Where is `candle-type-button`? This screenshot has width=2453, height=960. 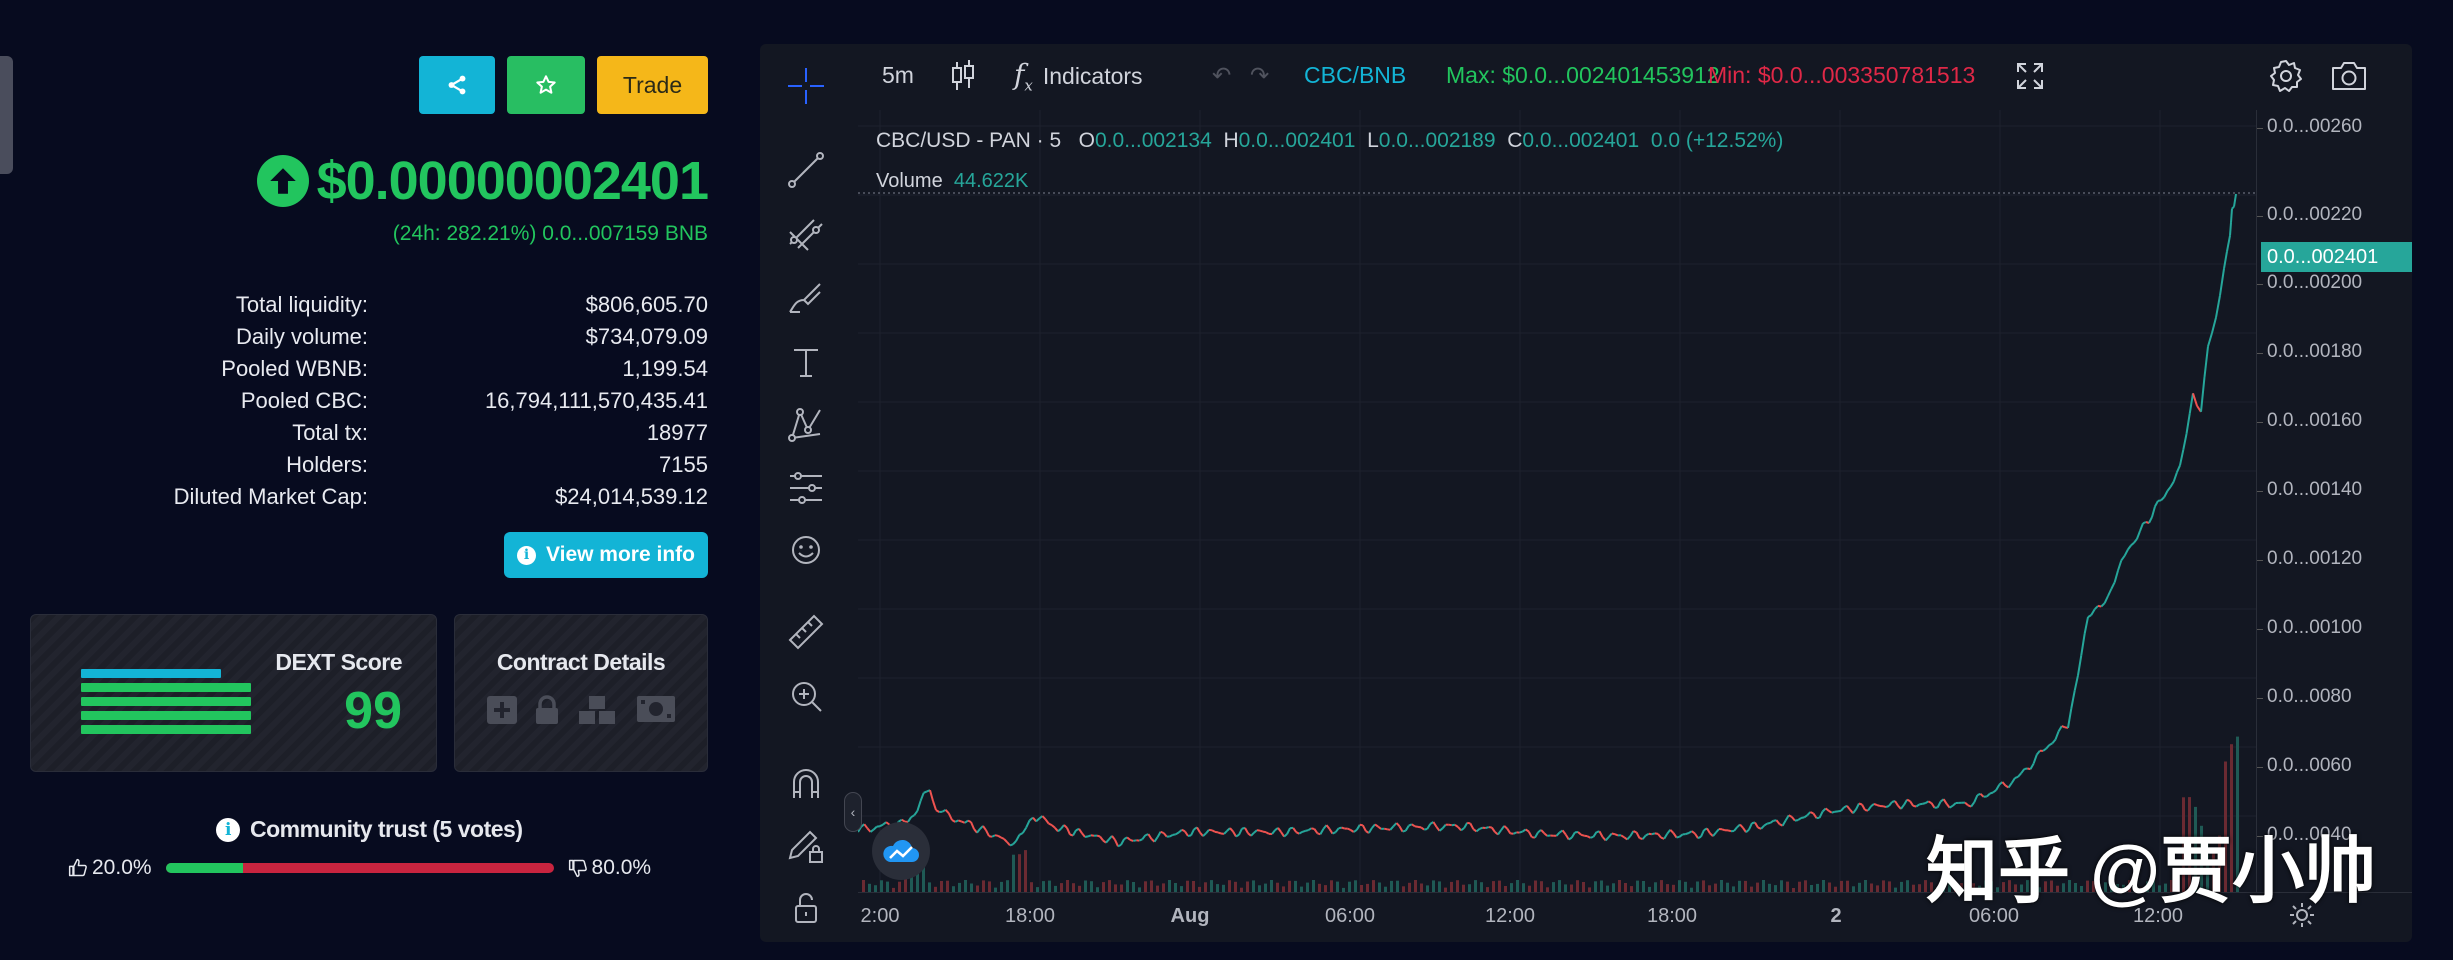 candle-type-button is located at coordinates (963, 79).